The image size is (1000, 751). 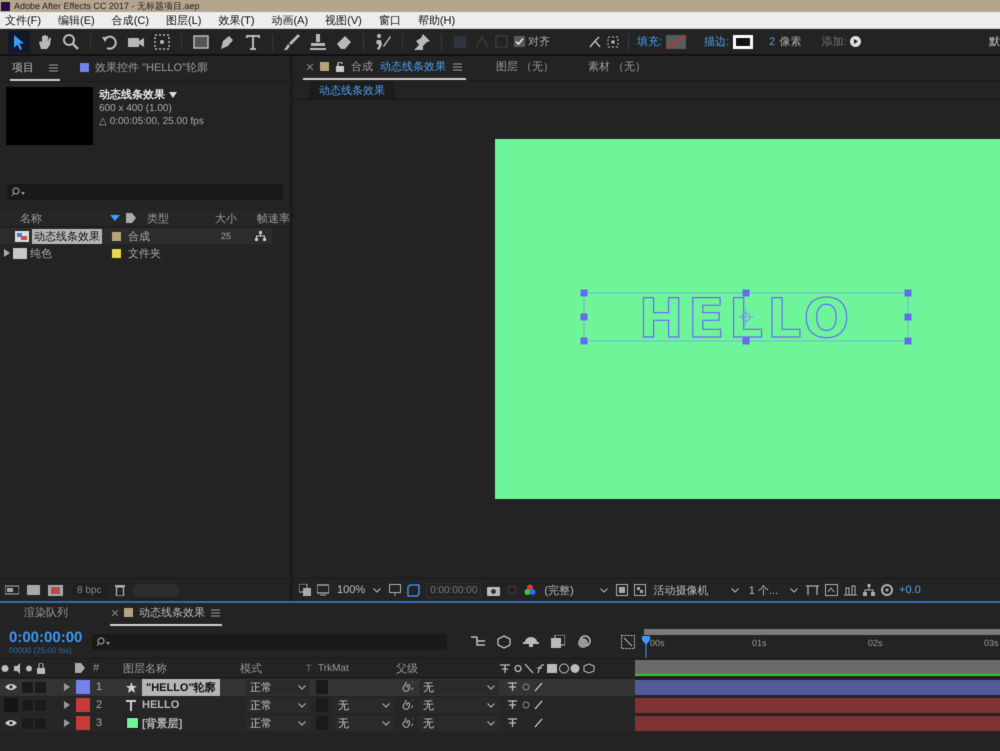 What do you see at coordinates (55, 218) in the screenshot?
I see `column-header: 名称` at bounding box center [55, 218].